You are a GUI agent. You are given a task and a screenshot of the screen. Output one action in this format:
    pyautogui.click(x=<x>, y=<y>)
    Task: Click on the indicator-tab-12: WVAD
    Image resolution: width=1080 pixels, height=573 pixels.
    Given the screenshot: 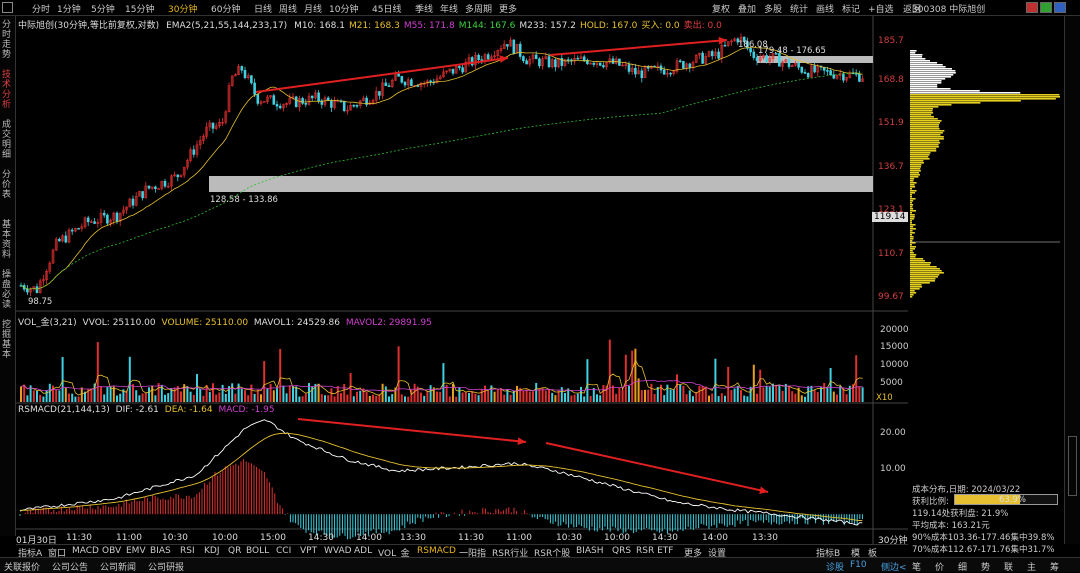 What is the action you would take?
    pyautogui.click(x=338, y=551)
    